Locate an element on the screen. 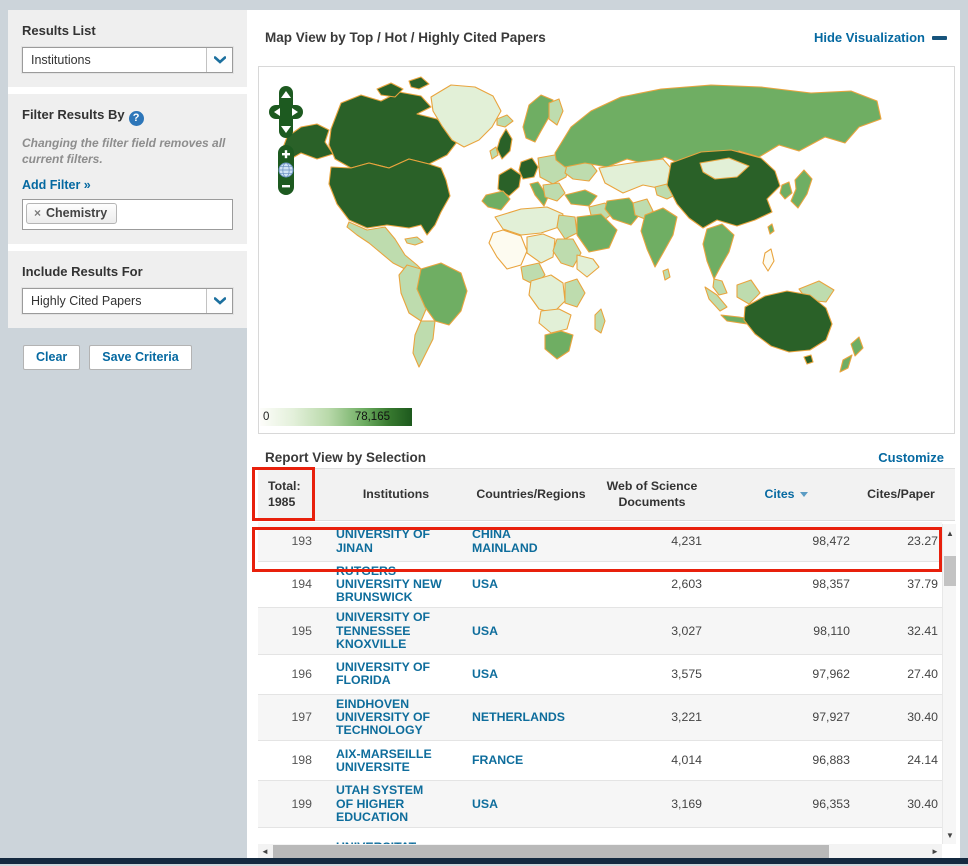  row-cites: 96,353 is located at coordinates (831, 803).